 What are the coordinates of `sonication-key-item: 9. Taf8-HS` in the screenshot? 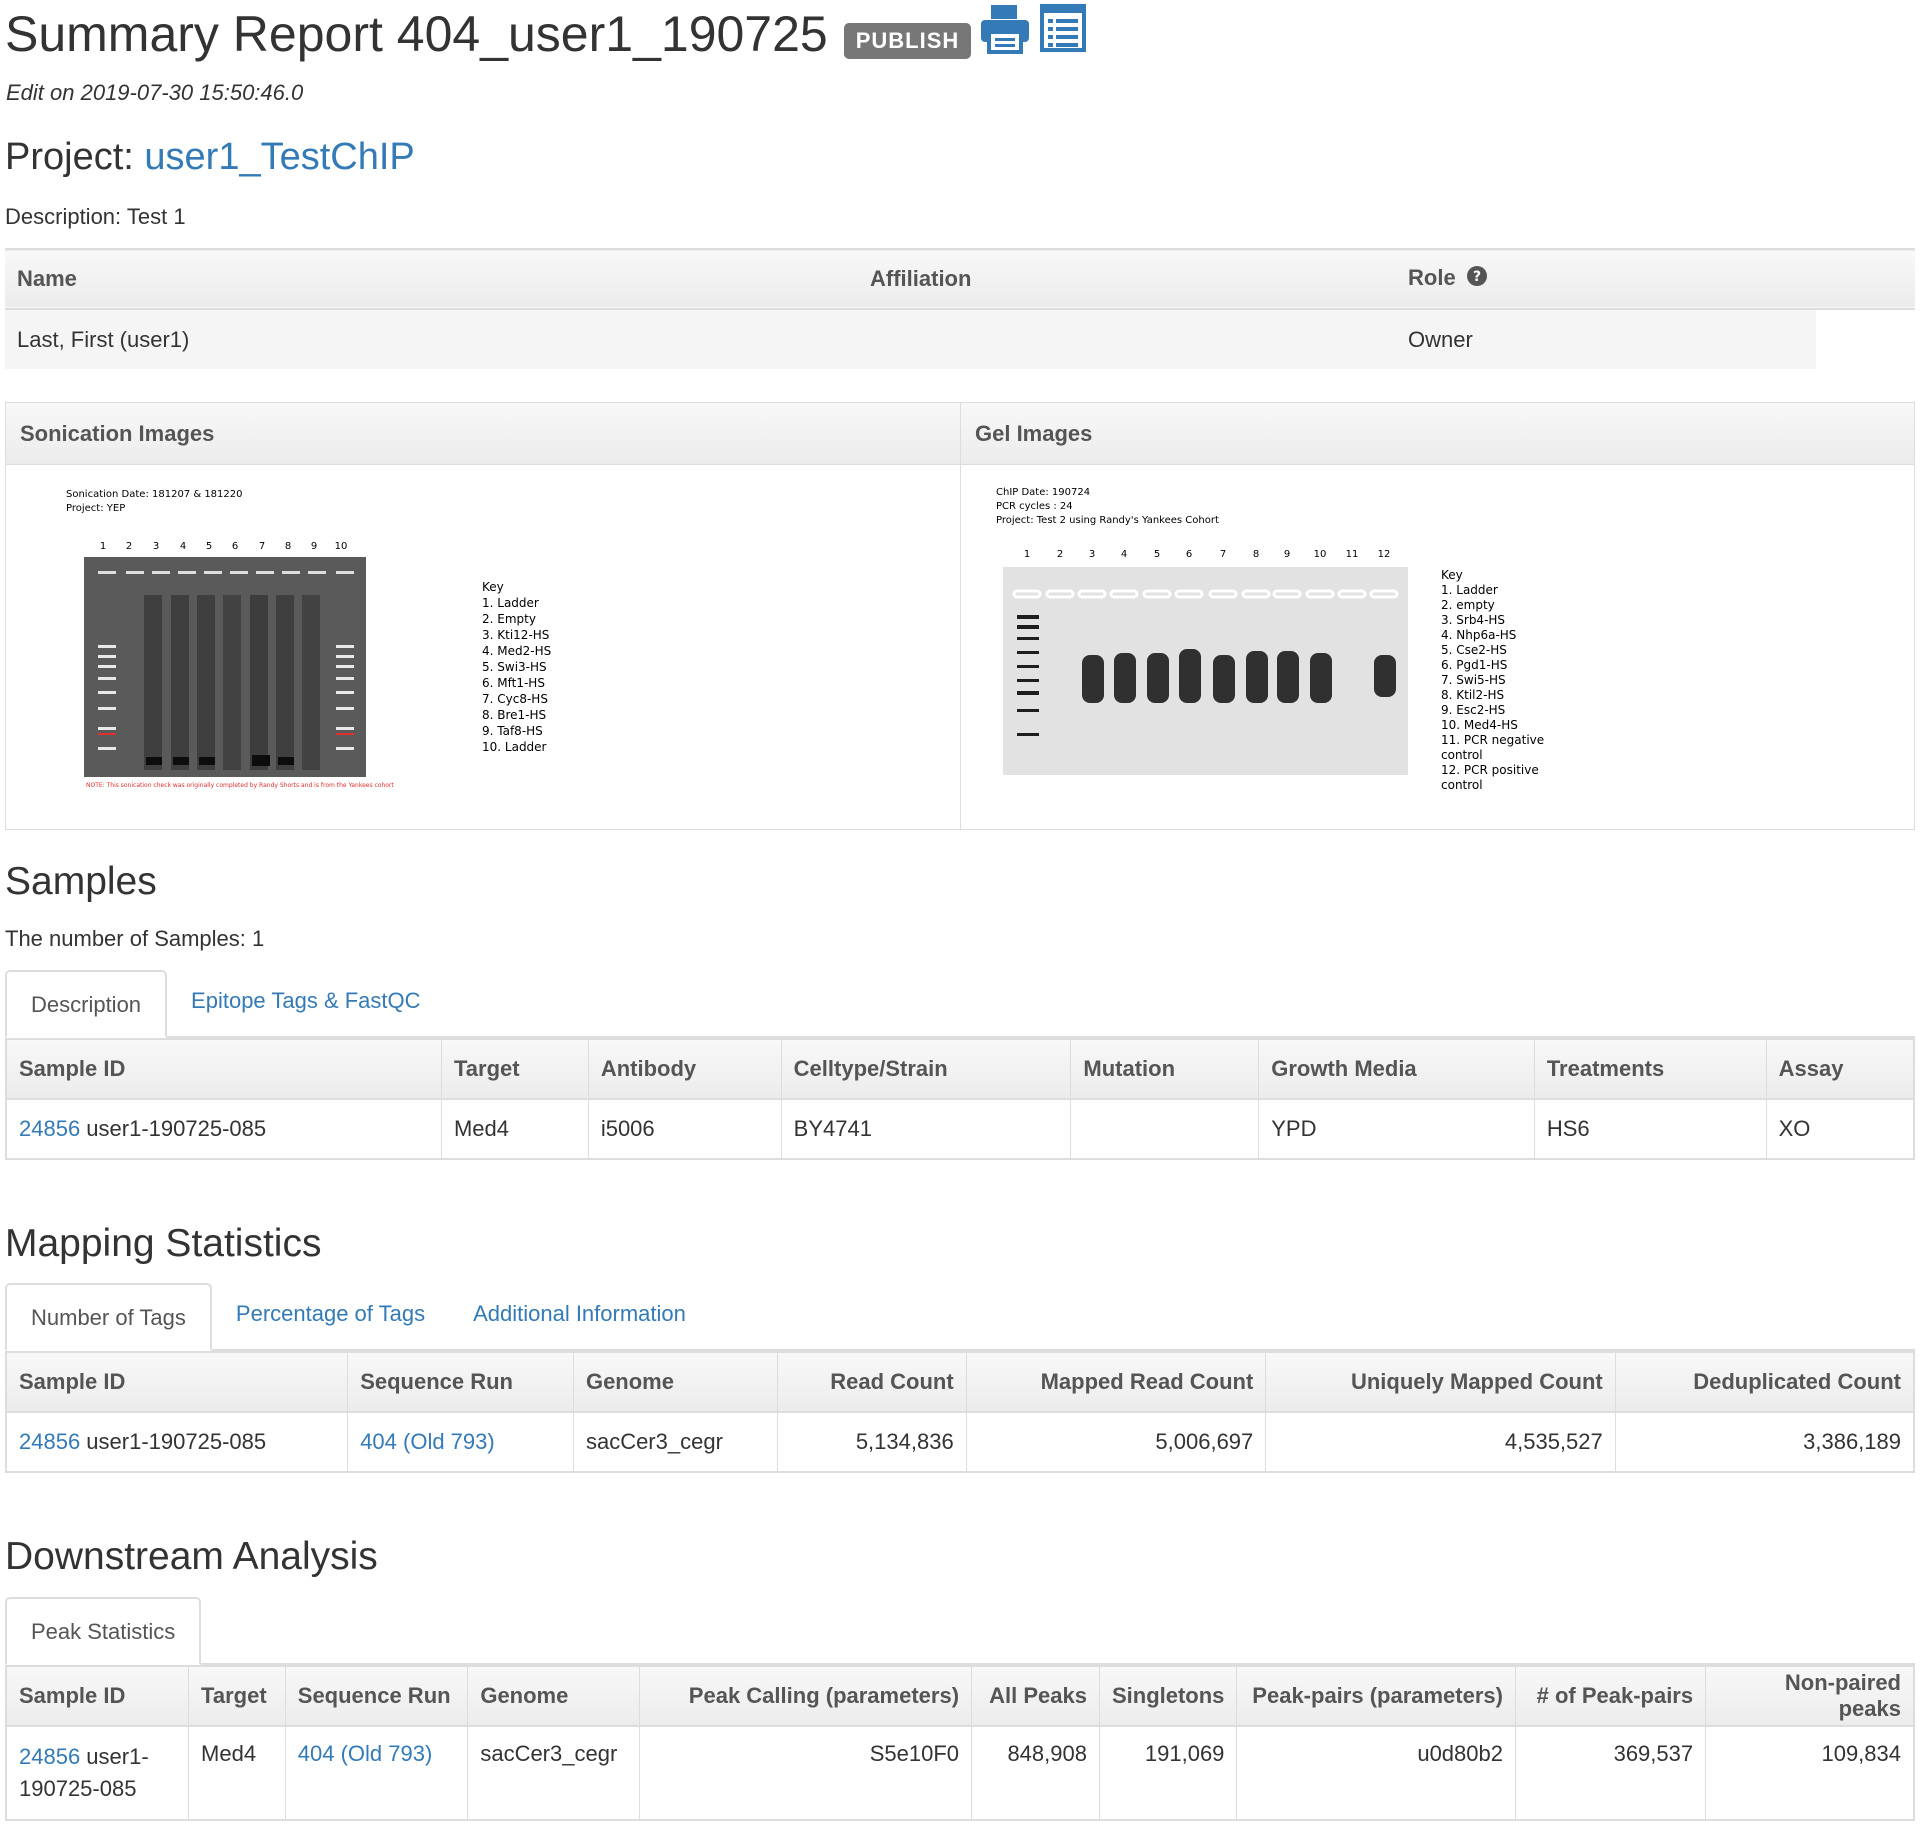 It's located at (512, 731).